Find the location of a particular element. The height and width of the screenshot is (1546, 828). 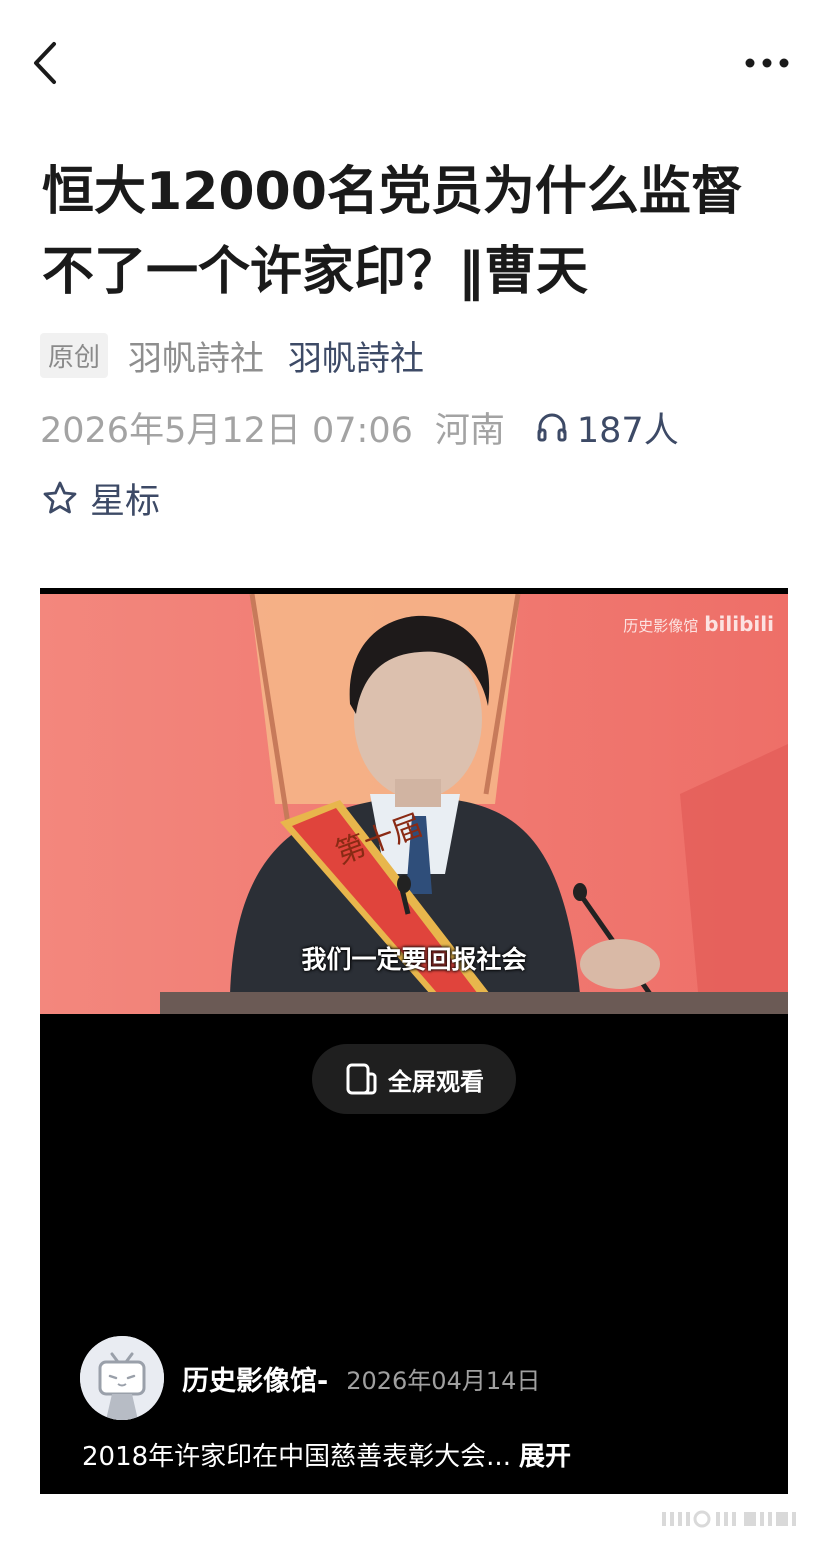

uploader-row: 历史影像馆- 2026年04月14日 is located at coordinates (310, 1378).